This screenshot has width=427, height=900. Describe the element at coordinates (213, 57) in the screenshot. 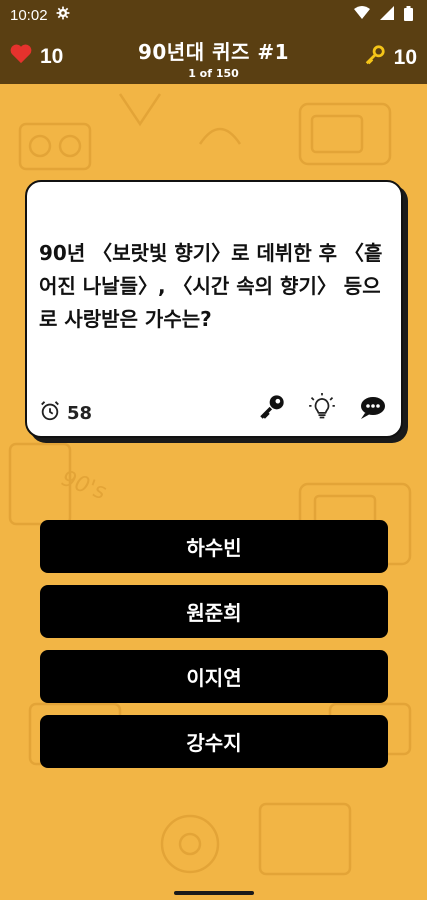

I see `app-header: 10 90년대 퀴즈 #1 1 of 150 10` at that location.